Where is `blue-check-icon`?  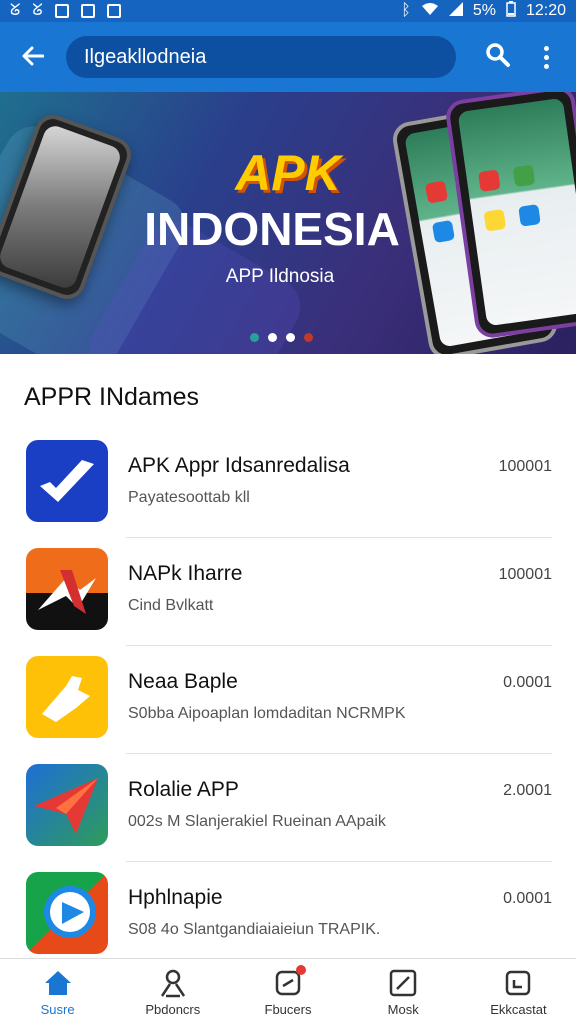 blue-check-icon is located at coordinates (67, 481).